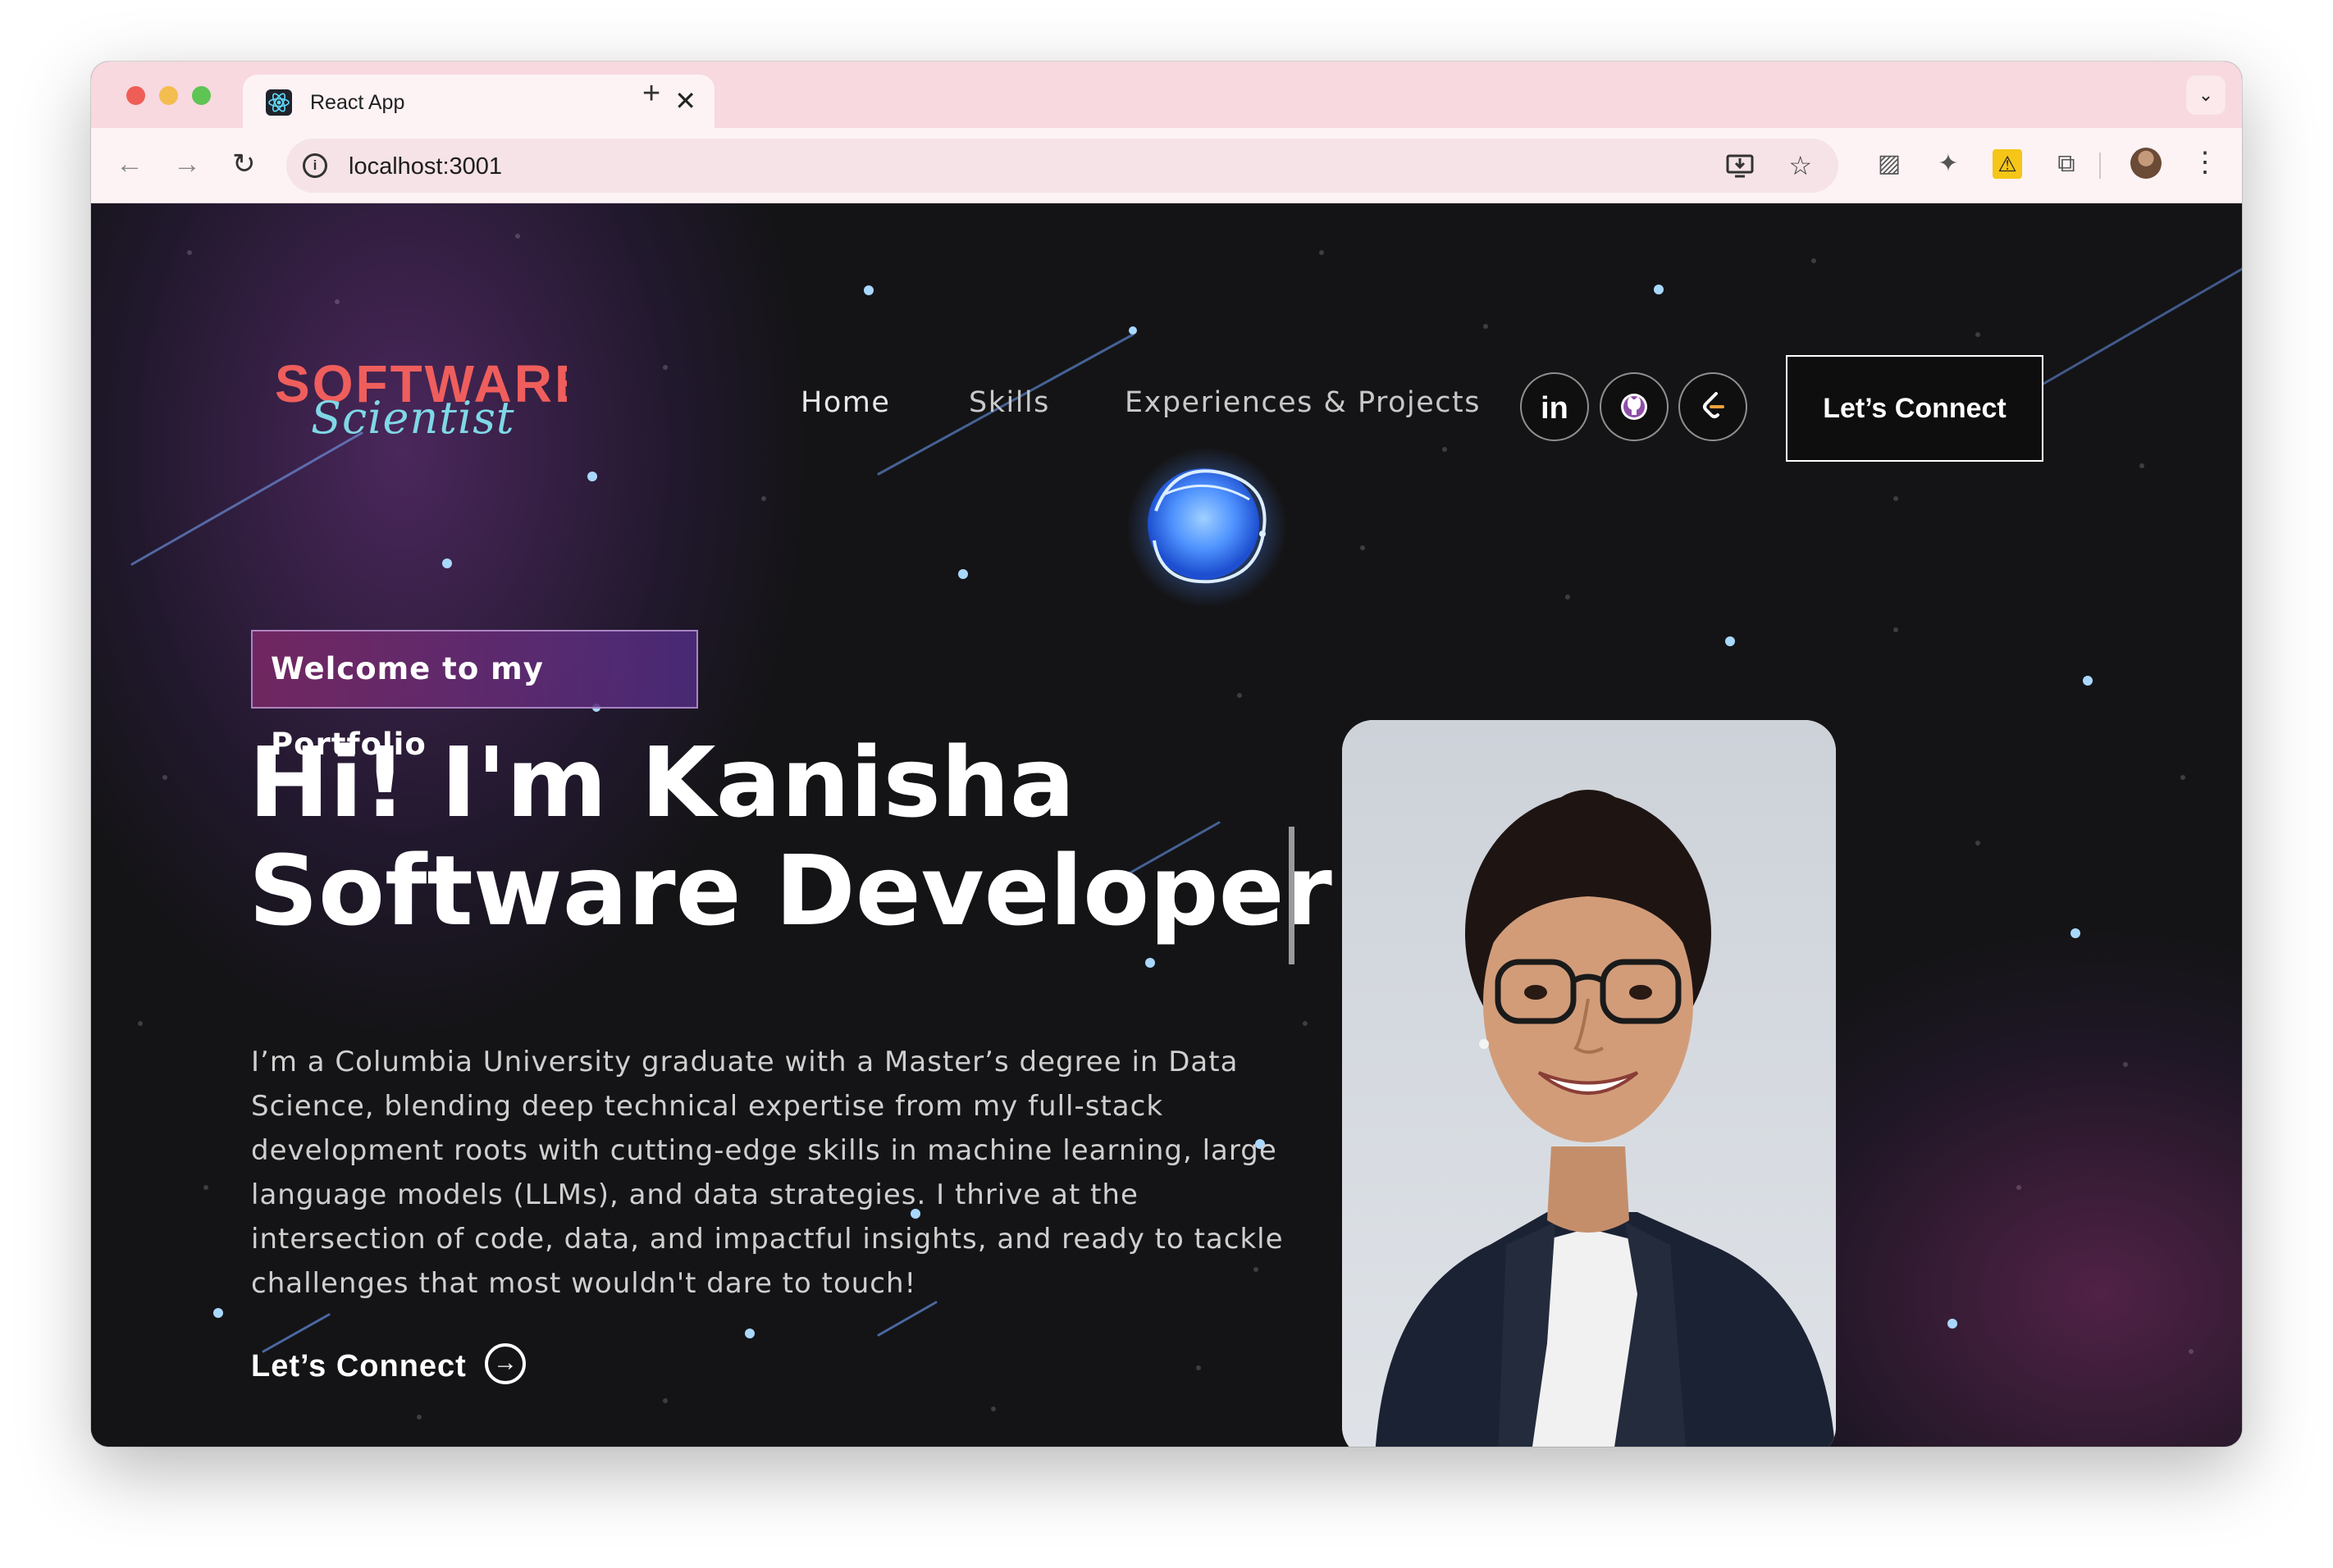 The height and width of the screenshot is (1568, 2333). I want to click on nav-home-link: Home, so click(846, 403).